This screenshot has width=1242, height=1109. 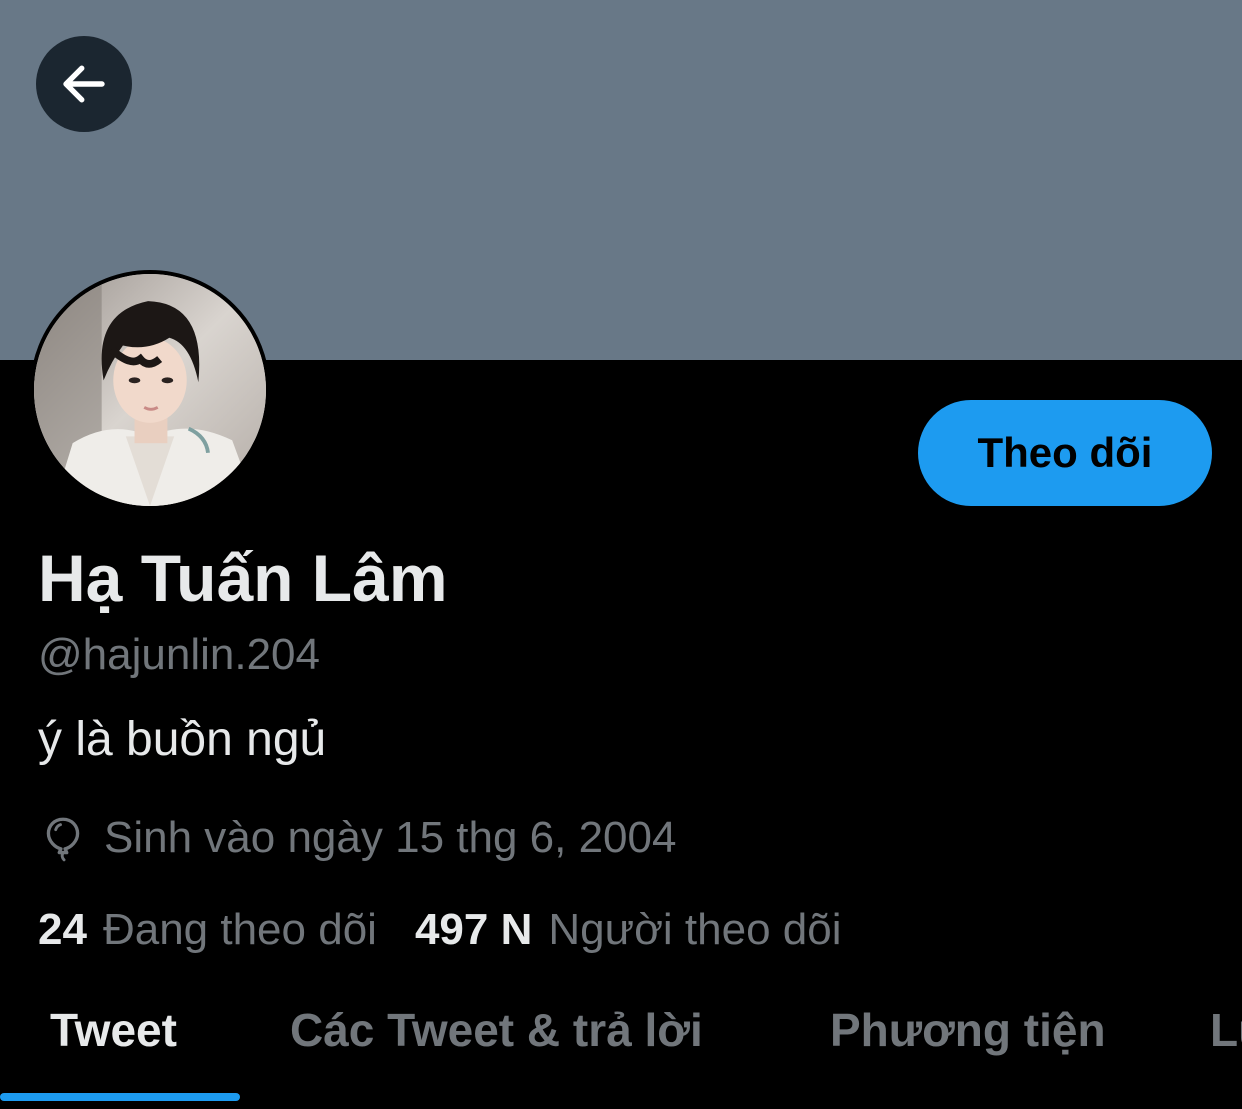 What do you see at coordinates (179, 654) in the screenshot?
I see `username-handle: @hajunlin.204` at bounding box center [179, 654].